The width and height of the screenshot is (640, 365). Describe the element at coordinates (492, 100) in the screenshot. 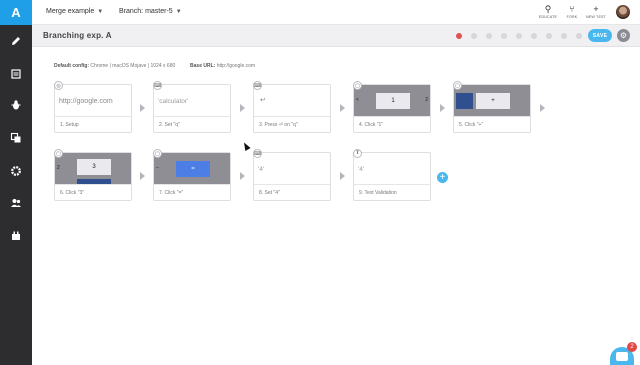

I see `step-screenshot: +` at that location.